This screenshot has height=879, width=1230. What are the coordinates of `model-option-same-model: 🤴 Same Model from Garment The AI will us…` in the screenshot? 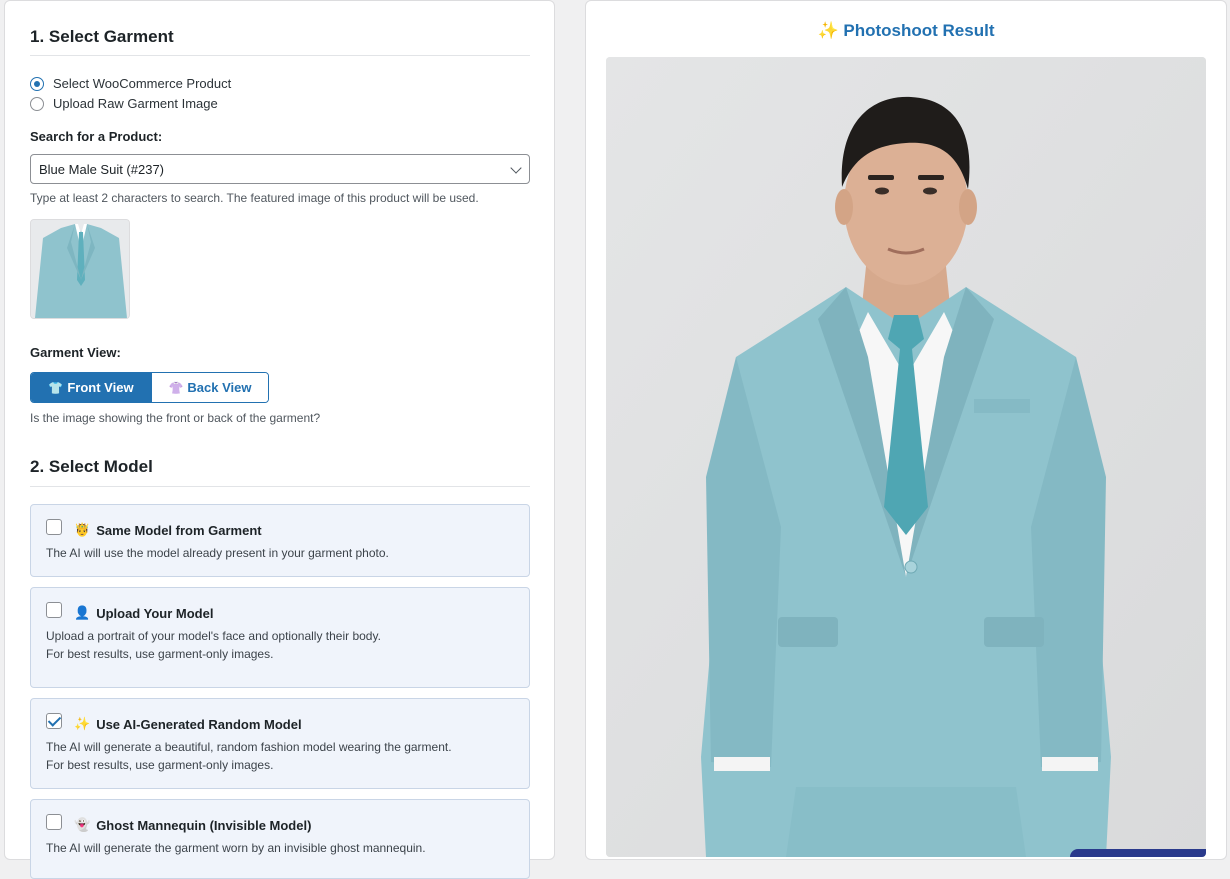 It's located at (280, 540).